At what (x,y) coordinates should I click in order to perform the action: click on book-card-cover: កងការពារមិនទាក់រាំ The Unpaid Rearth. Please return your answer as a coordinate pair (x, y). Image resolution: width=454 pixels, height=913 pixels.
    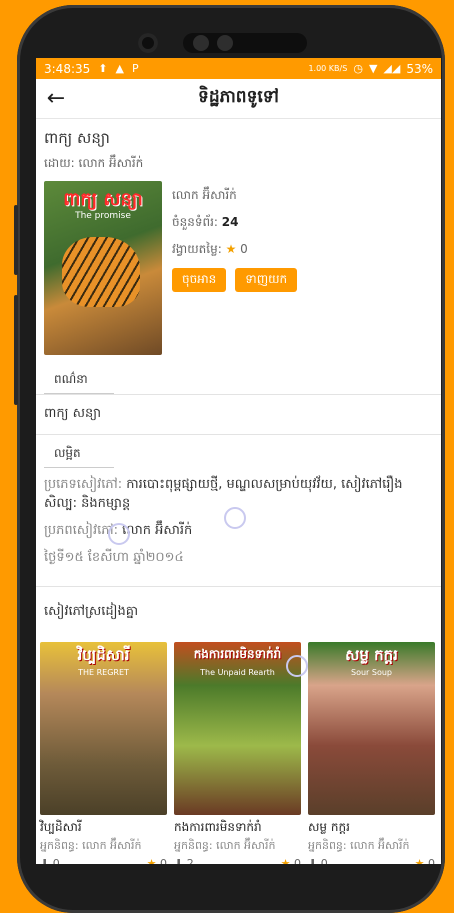
    Looking at the image, I should click on (237, 728).